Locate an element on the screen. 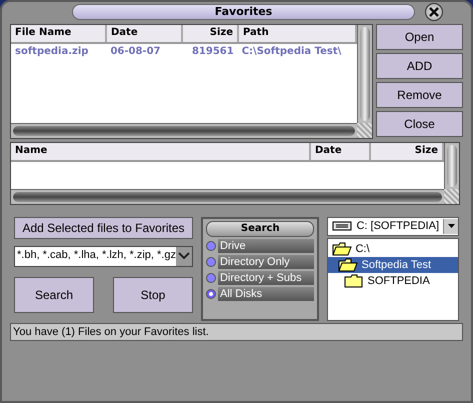  chevron-icon is located at coordinates (184, 256).